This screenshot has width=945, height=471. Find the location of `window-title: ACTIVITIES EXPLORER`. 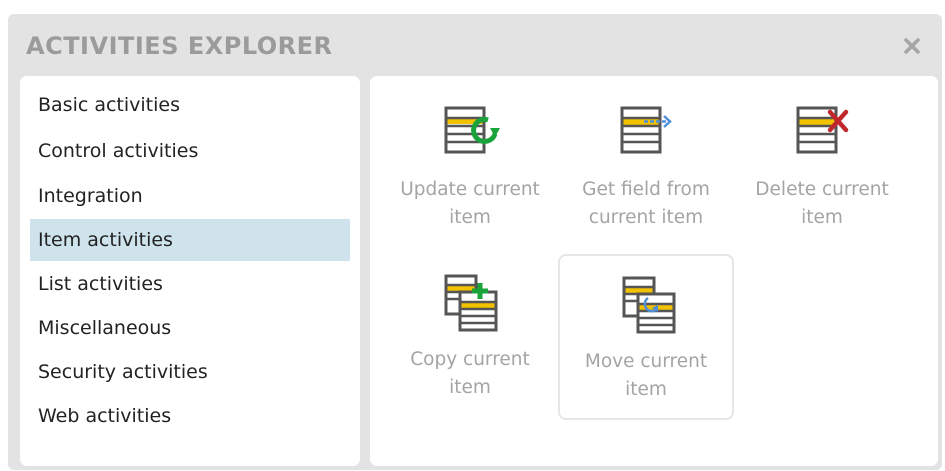

window-title: ACTIVITIES EXPLORER is located at coordinates (179, 46).